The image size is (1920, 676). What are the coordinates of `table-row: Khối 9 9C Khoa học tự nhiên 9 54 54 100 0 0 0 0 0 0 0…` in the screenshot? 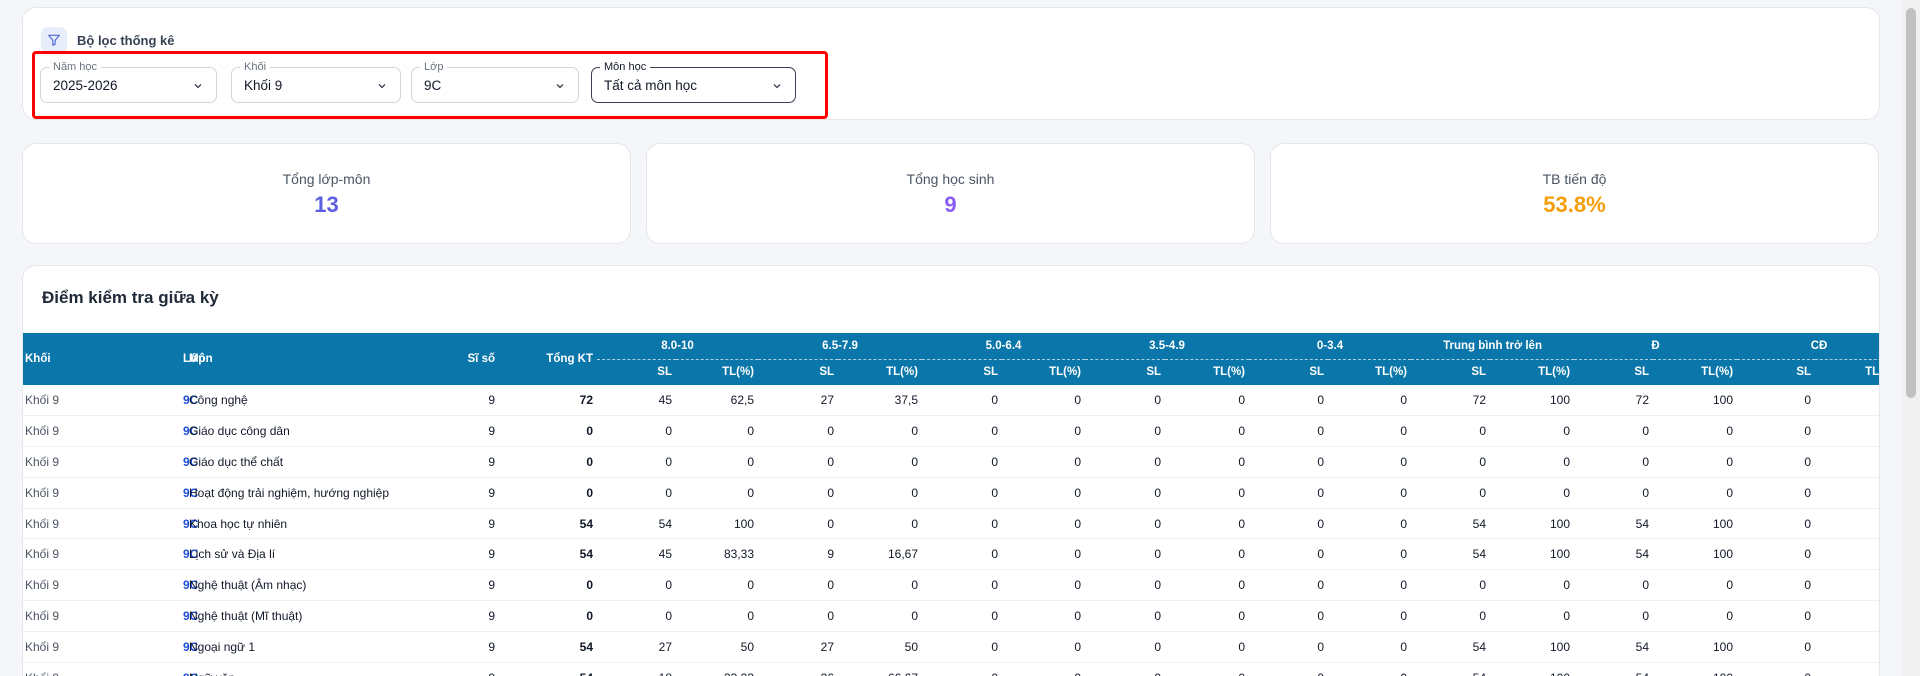 It's located at (951, 524).